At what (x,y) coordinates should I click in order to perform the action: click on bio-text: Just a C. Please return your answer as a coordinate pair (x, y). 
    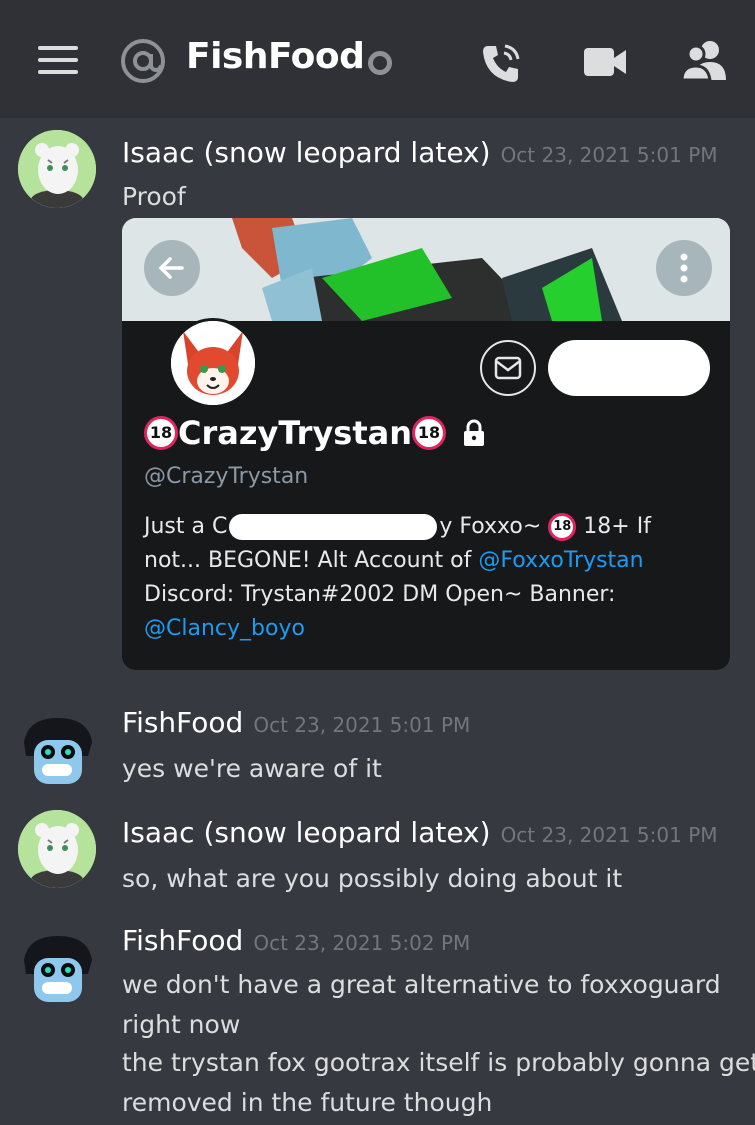
    Looking at the image, I should click on (186, 526).